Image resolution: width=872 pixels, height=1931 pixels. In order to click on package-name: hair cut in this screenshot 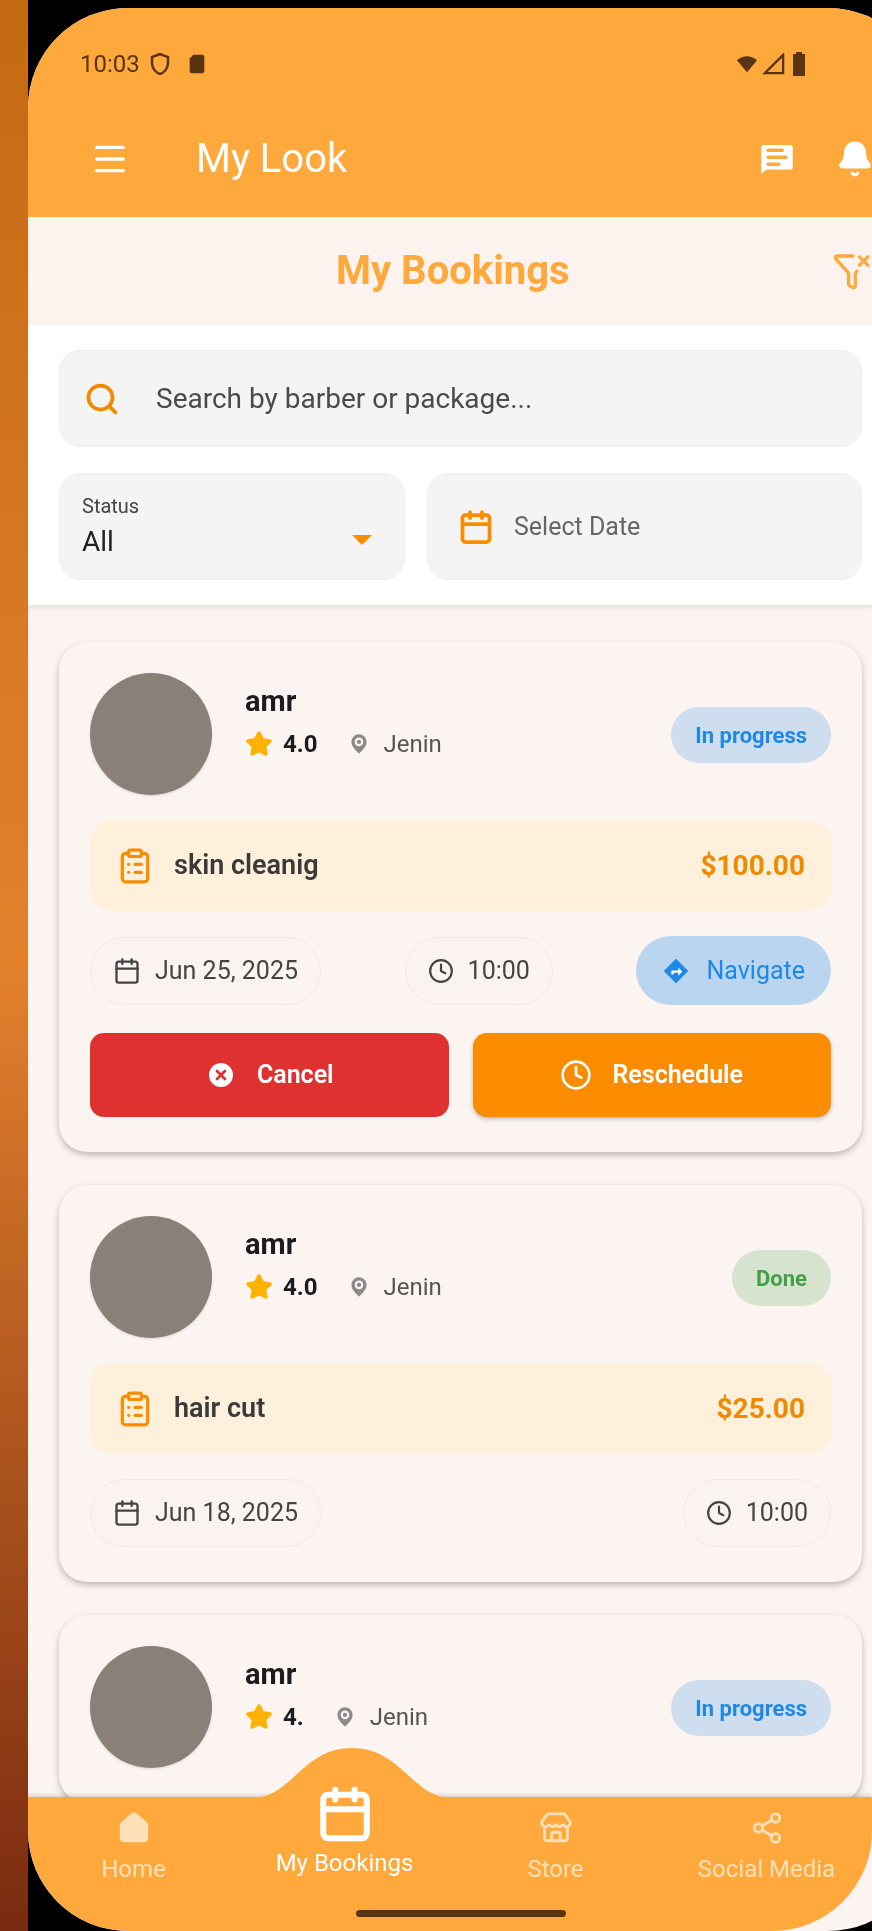, I will do `click(220, 1409)`.